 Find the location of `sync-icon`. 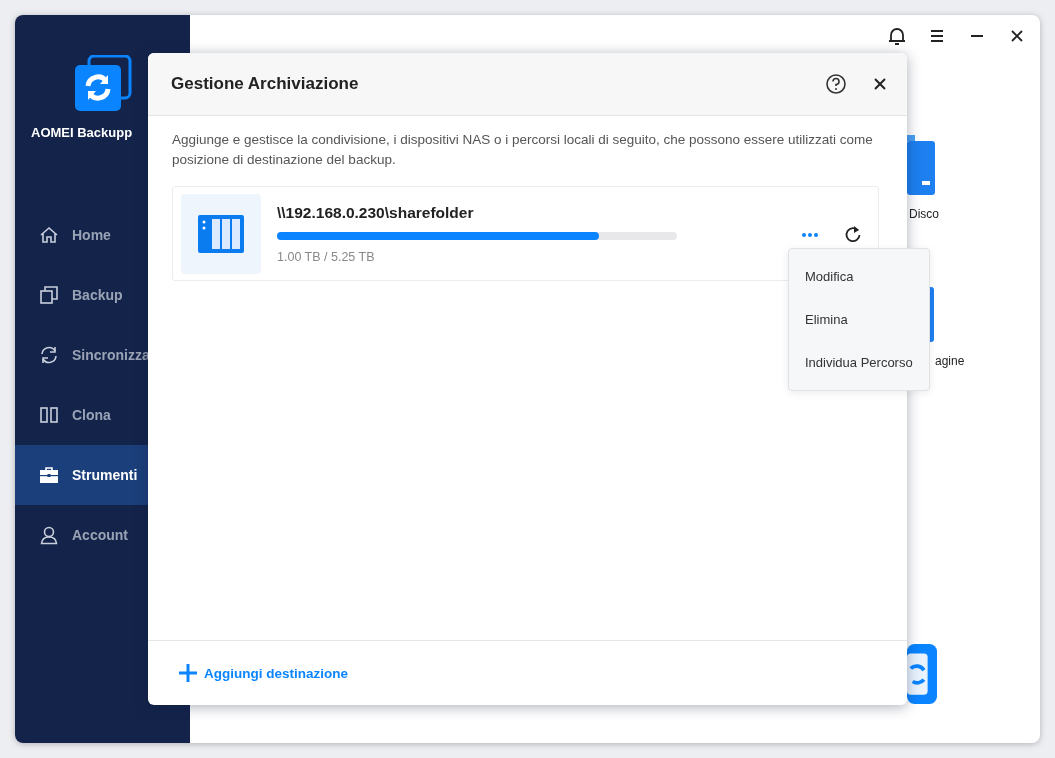

sync-icon is located at coordinates (49, 355).